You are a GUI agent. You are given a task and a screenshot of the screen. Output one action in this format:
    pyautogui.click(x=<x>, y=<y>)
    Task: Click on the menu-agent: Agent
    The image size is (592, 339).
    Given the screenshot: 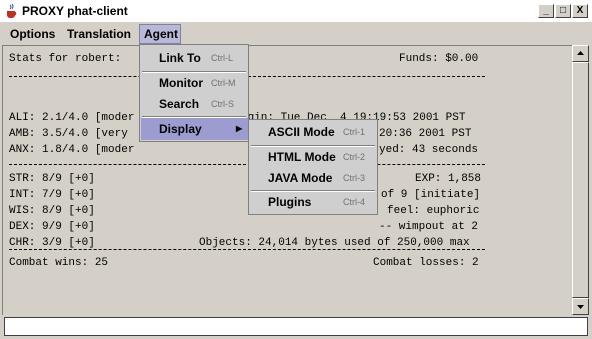 What is the action you would take?
    pyautogui.click(x=160, y=34)
    